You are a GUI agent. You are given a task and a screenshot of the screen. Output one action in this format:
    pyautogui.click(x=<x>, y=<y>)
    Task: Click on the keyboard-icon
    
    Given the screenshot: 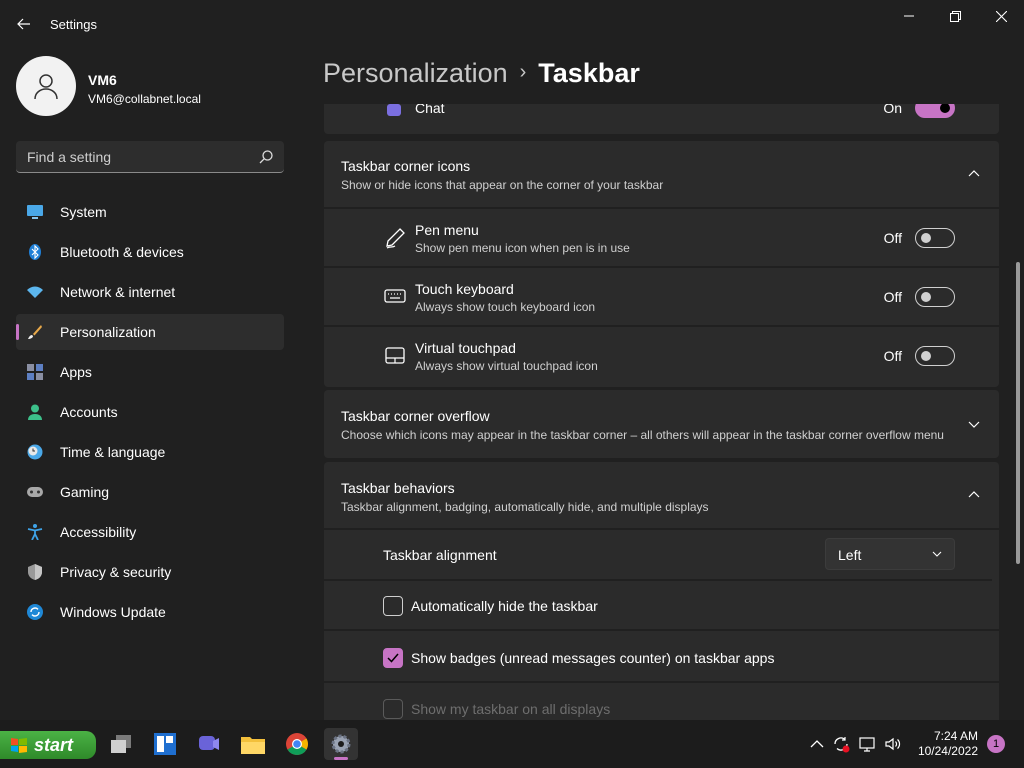 What is the action you would take?
    pyautogui.click(x=395, y=296)
    